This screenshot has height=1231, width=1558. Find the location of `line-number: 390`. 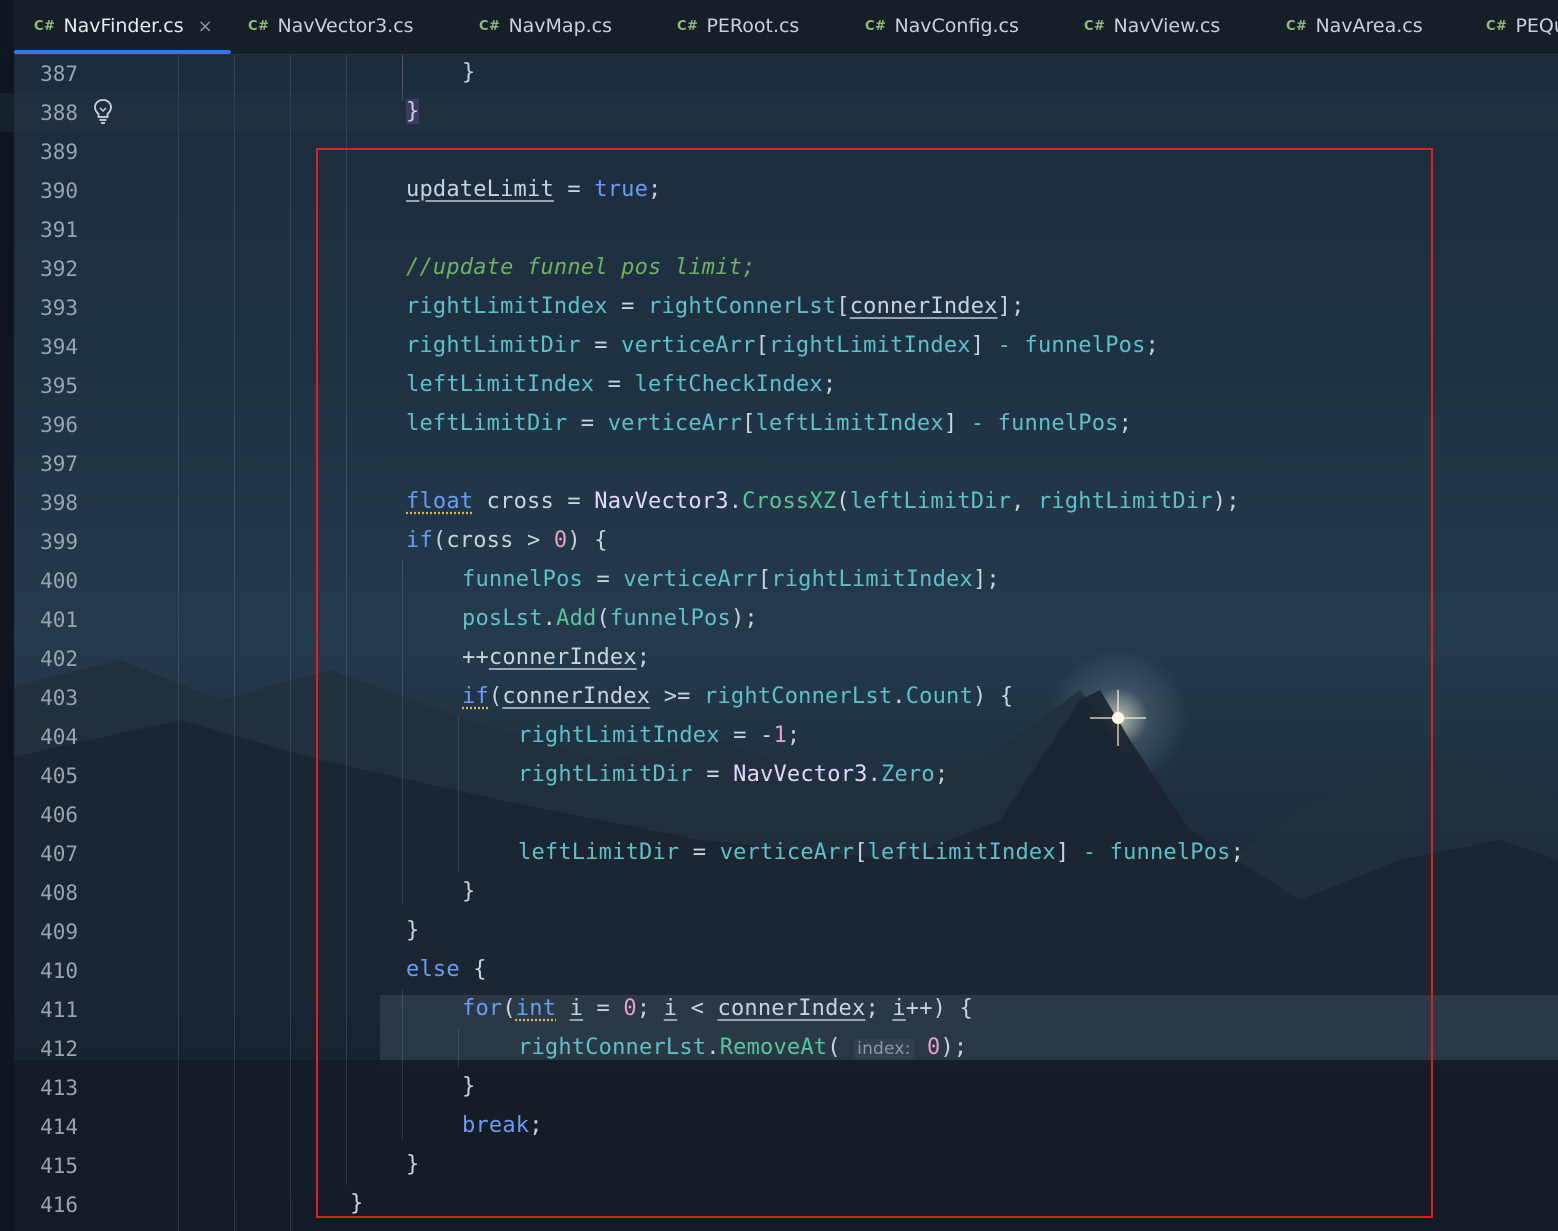

line-number: 390 is located at coordinates (59, 191).